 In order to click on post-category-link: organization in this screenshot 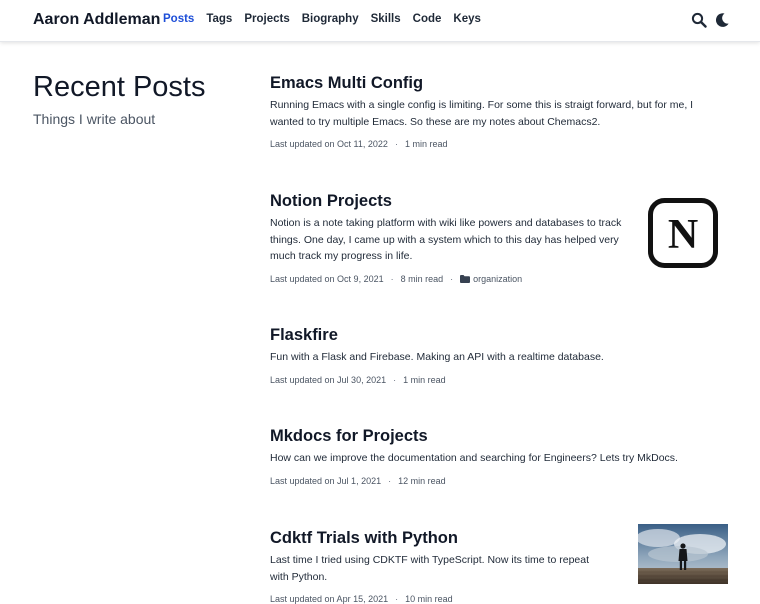, I will do `click(497, 279)`.